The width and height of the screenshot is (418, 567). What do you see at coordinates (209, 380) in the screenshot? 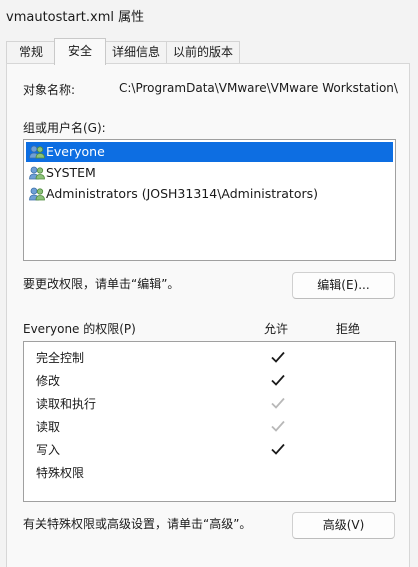
I see `permission-row: 修改` at bounding box center [209, 380].